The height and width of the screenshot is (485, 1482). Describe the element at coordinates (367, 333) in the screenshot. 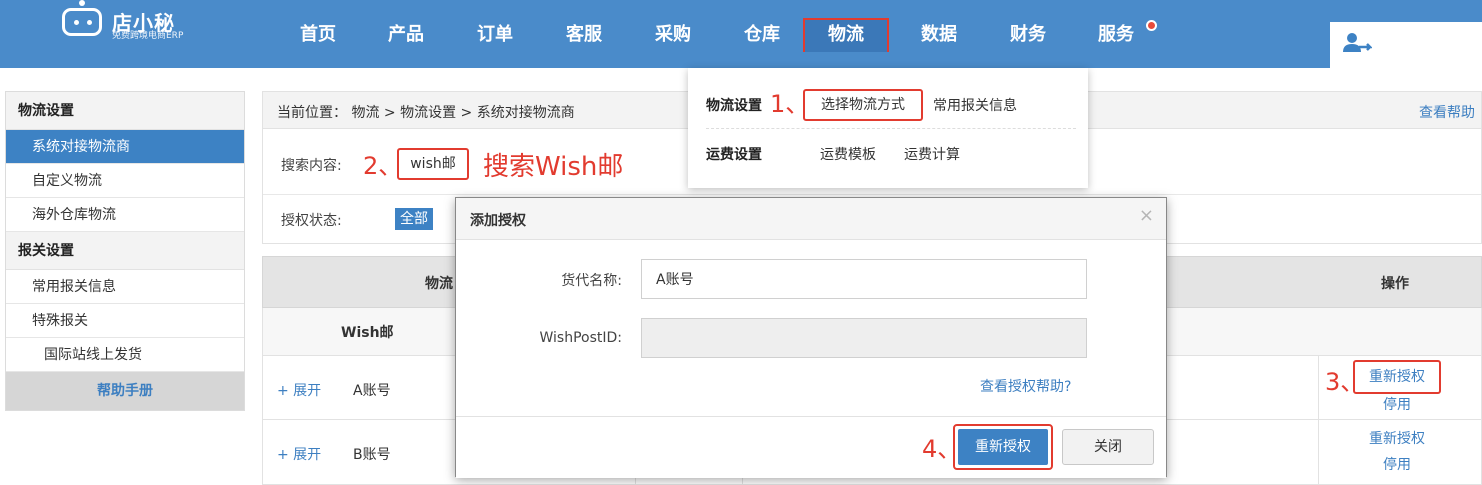

I see `group-name: Wish邮` at that location.